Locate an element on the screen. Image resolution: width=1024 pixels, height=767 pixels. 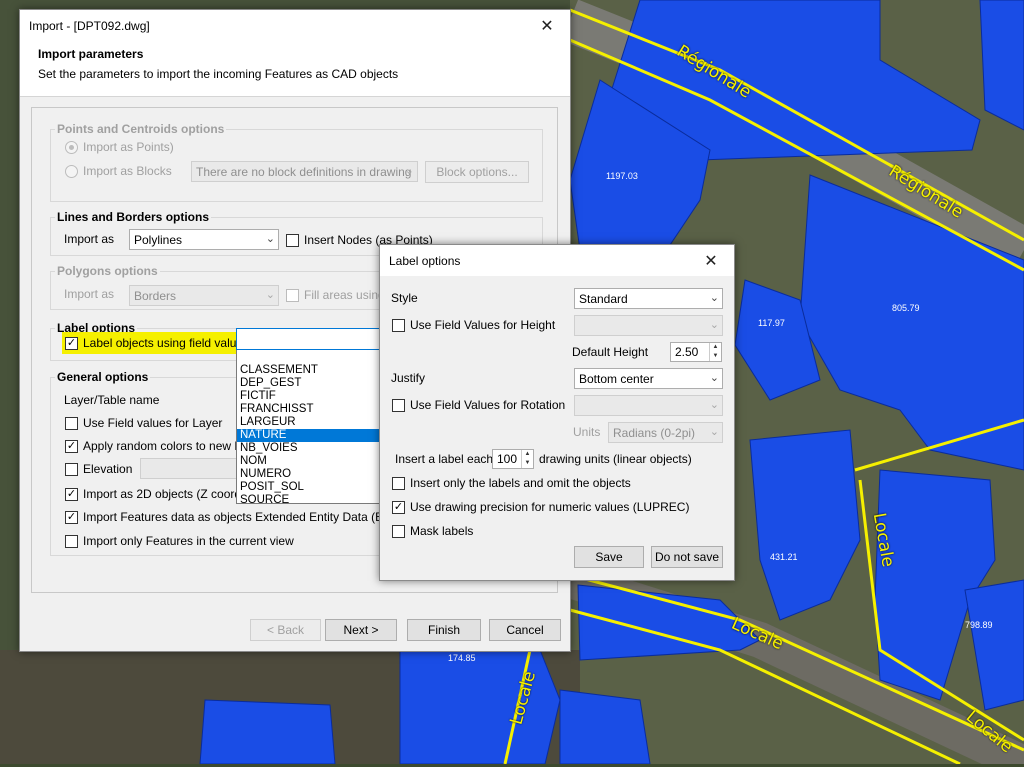
field-option: NB_VOIES is located at coordinates (308, 448).